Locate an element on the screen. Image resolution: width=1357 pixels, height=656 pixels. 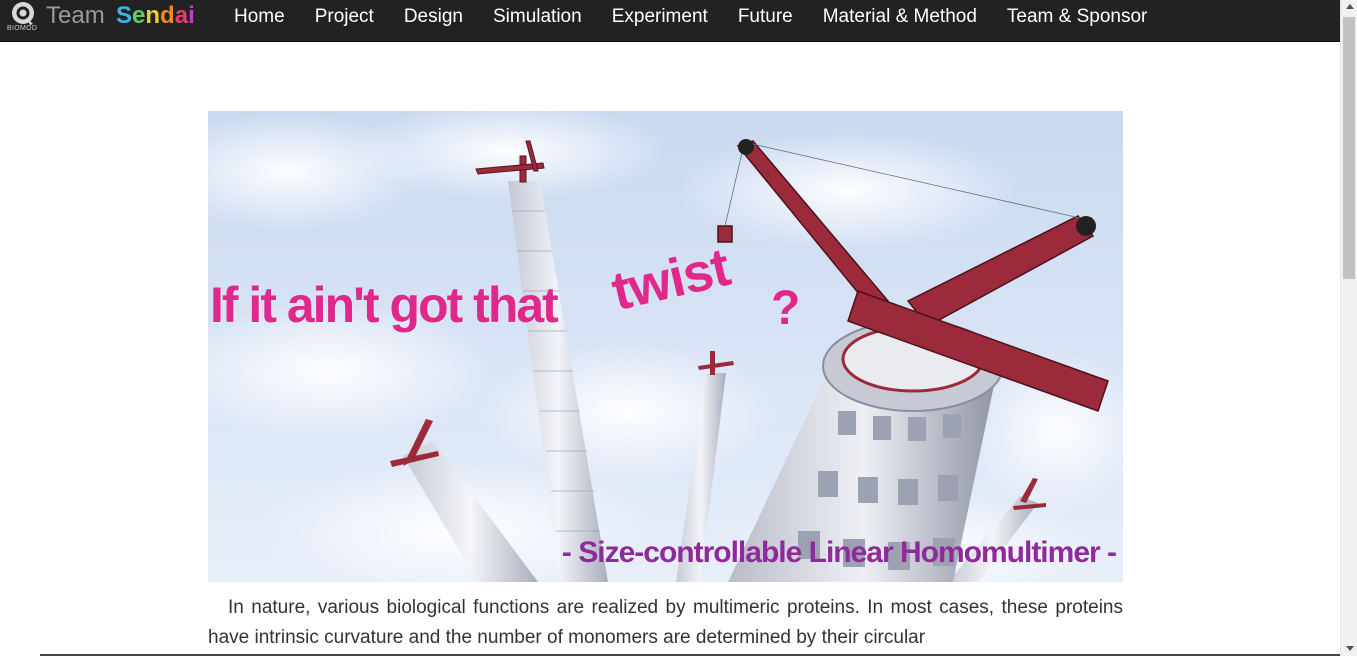
brand-logo-link: BIOMOD Team Sendai is located at coordinates (104, 20).